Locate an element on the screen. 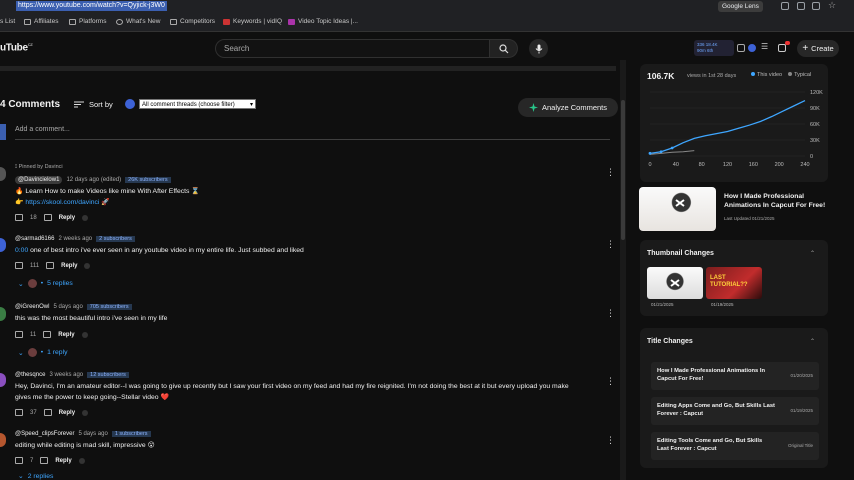 Image resolution: width=854 pixels, height=480 pixels. menu-icon: ☰ is located at coordinates (764, 46).